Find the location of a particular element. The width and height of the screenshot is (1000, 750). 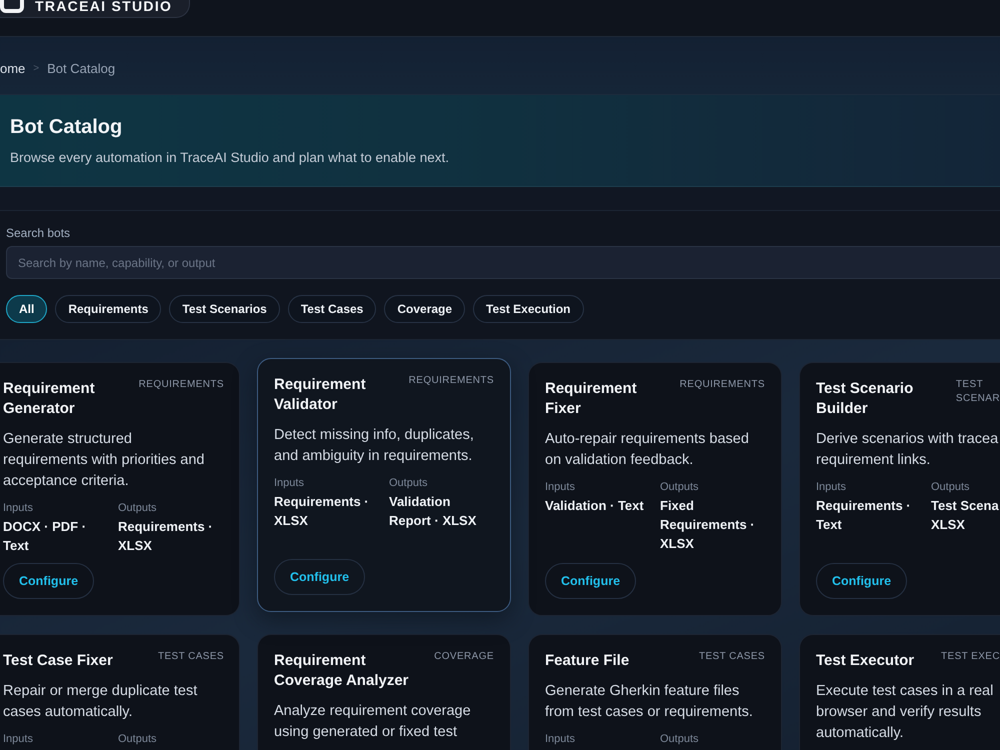

brand-name: TRACEAI STUDIO is located at coordinates (103, 6).